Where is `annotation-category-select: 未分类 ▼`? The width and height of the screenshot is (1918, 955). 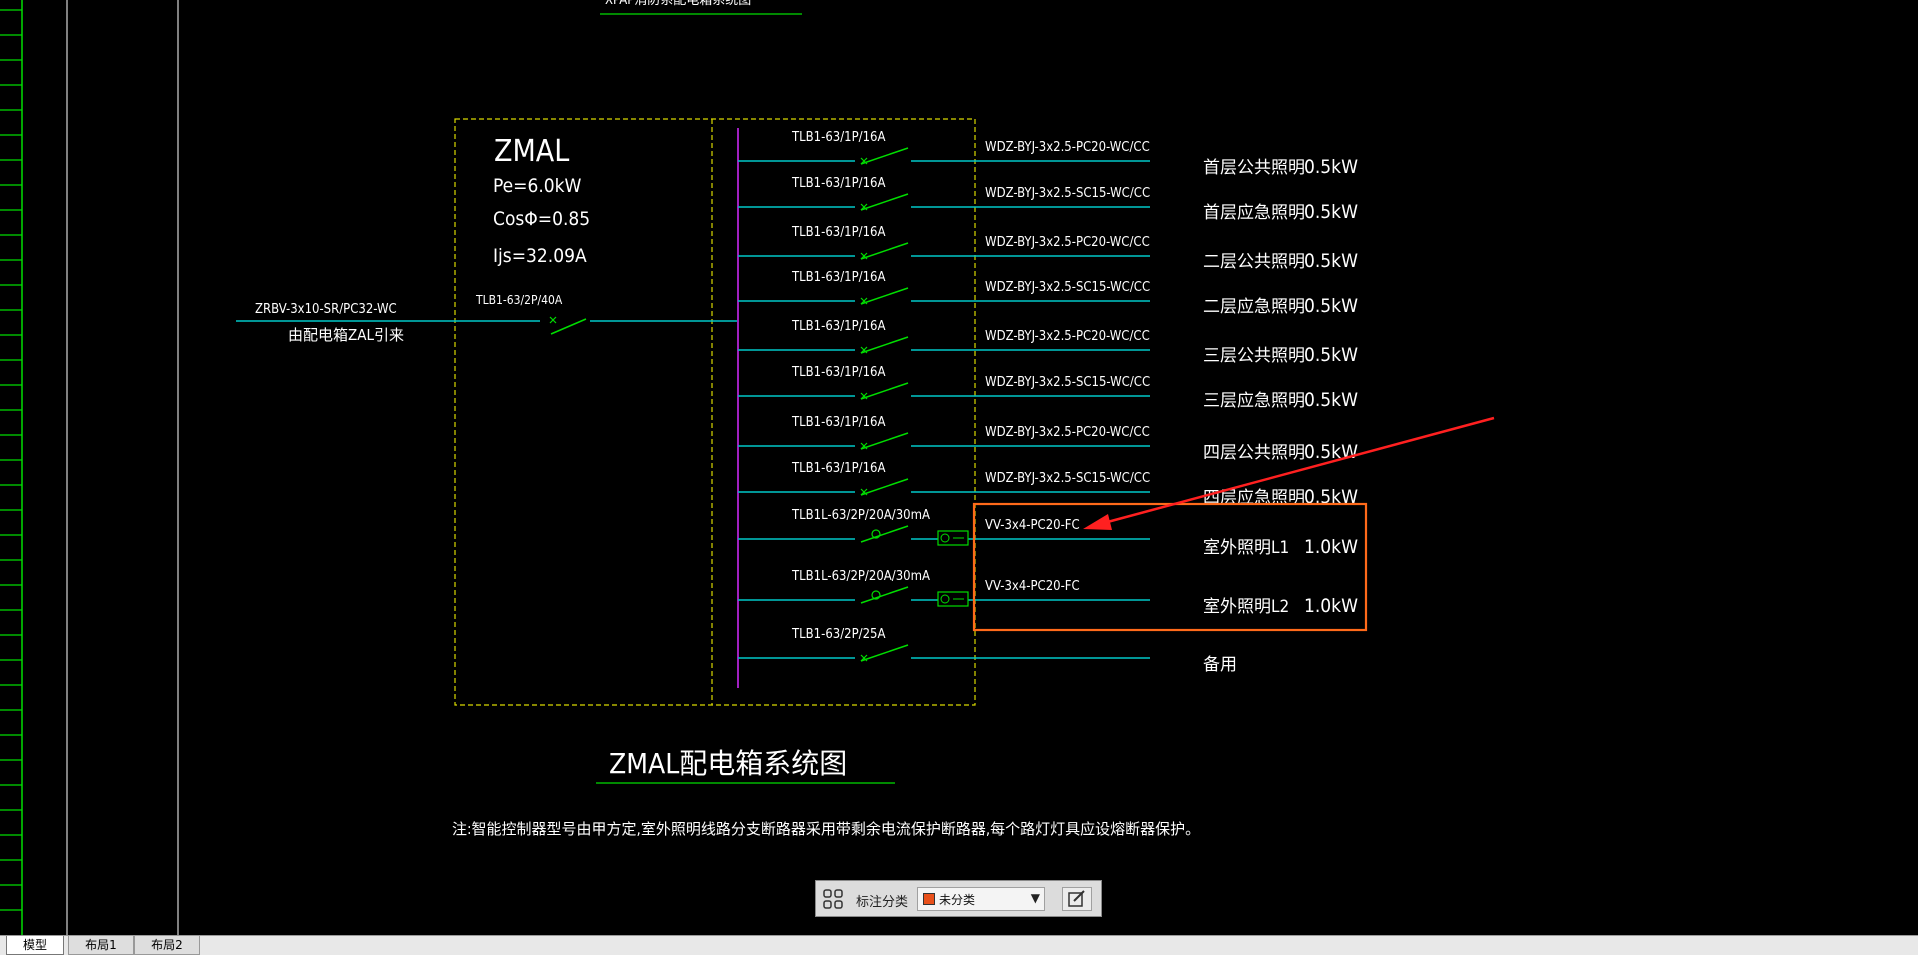 annotation-category-select: 未分类 ▼ is located at coordinates (981, 899).